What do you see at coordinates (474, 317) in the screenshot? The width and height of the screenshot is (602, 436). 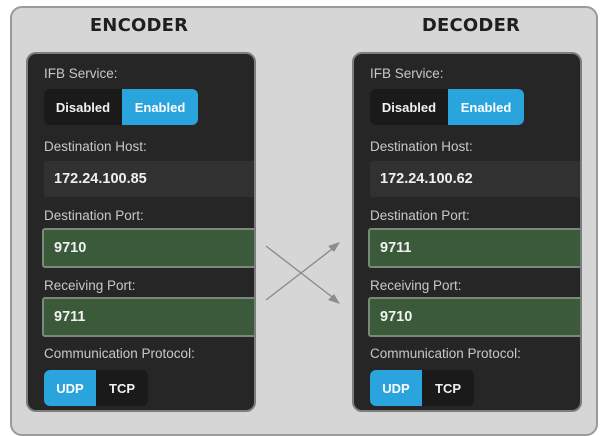 I see `receiving-port-input: 9710` at bounding box center [474, 317].